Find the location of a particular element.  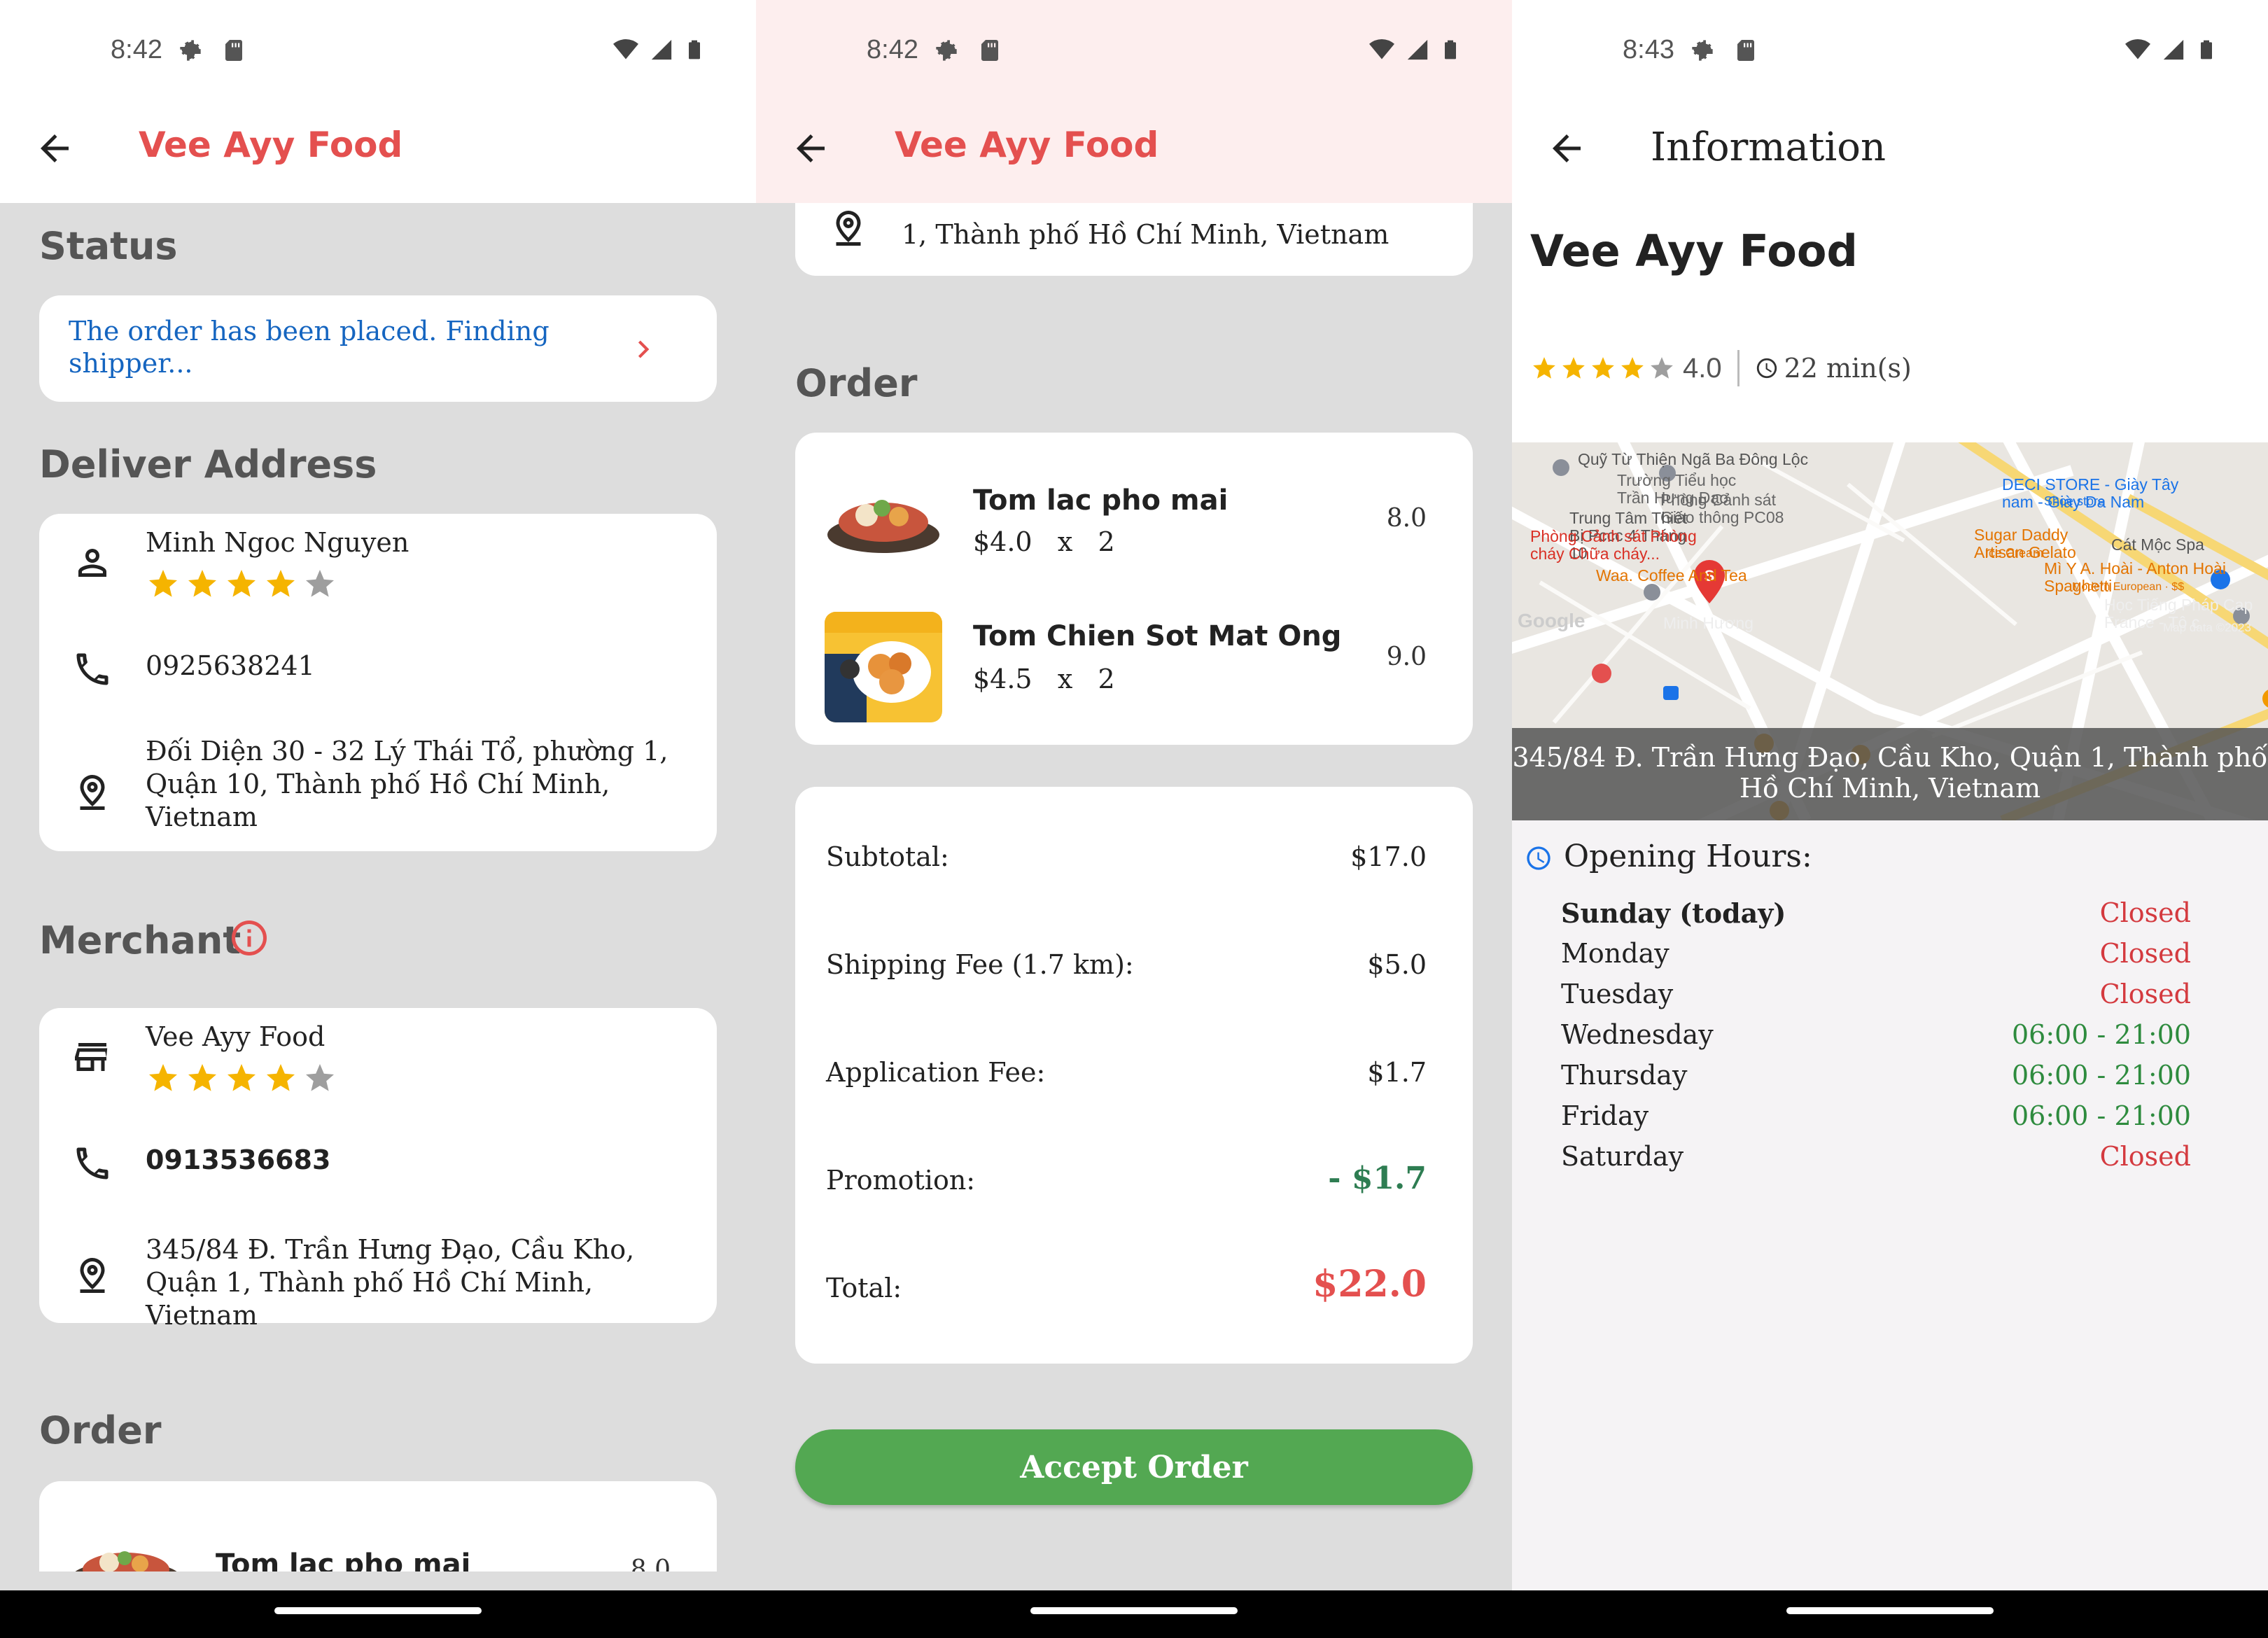

store-icon is located at coordinates (92, 1057).